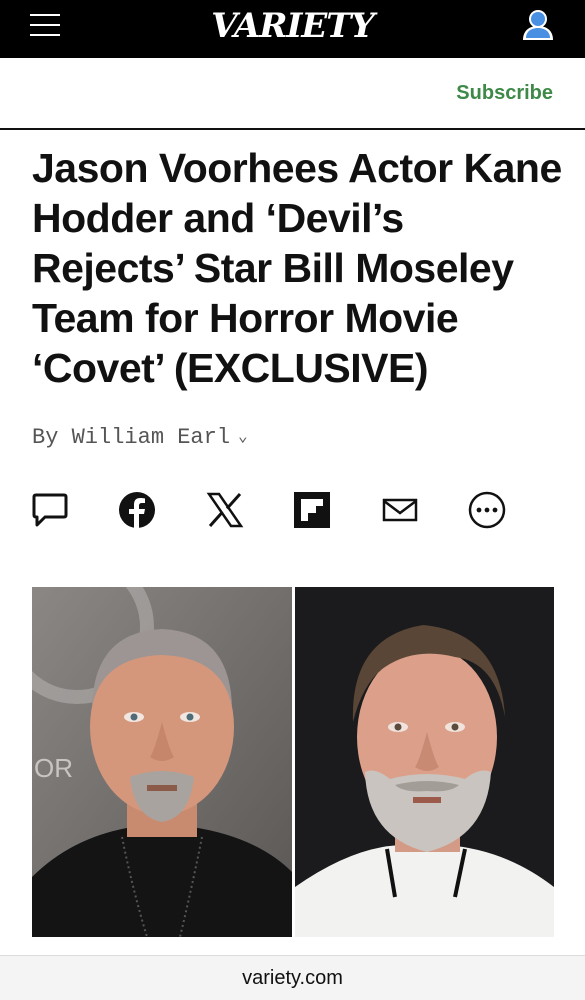 This screenshot has height=1000, width=585. Describe the element at coordinates (290, 510) in the screenshot. I see `share-toolbar` at that location.